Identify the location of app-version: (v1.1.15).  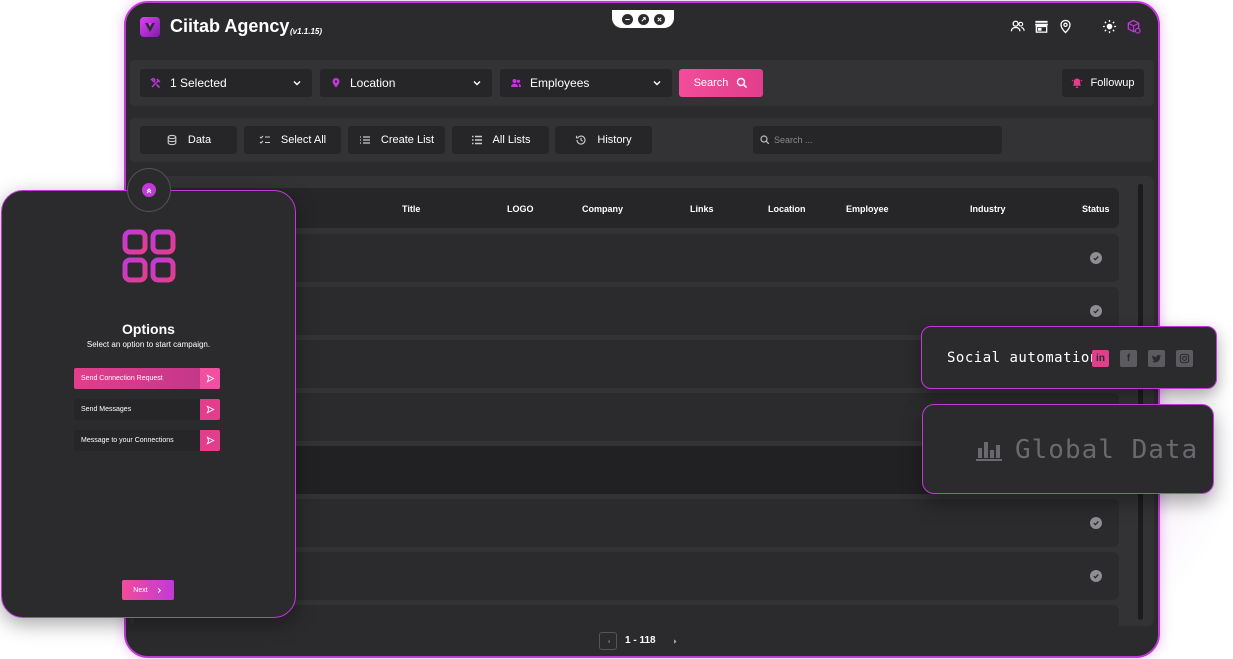
(306, 31).